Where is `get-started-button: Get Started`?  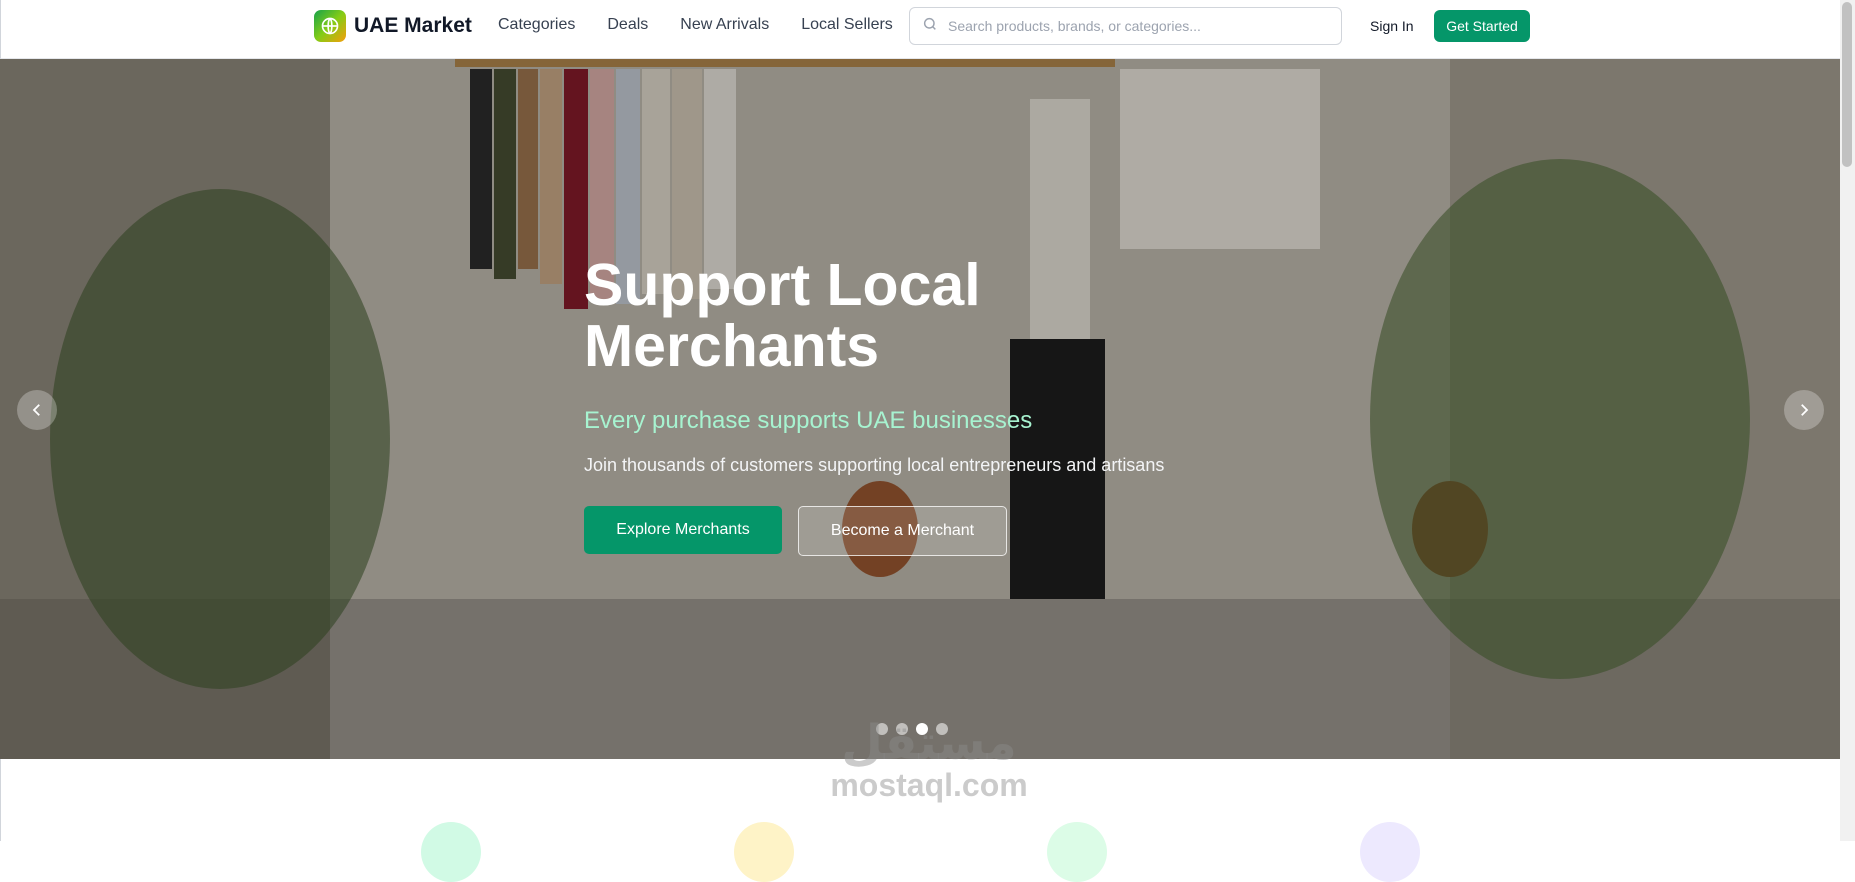 get-started-button: Get Started is located at coordinates (1482, 26).